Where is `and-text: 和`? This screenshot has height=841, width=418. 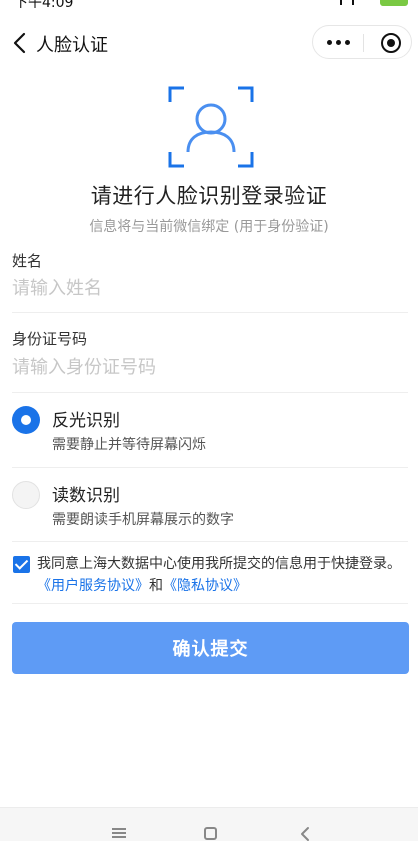
and-text: 和 is located at coordinates (156, 586).